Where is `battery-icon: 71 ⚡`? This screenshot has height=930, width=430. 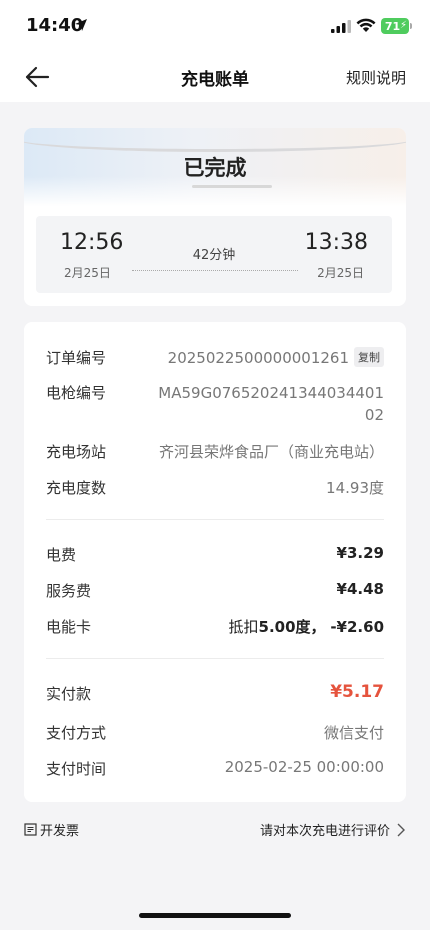
battery-icon: 71 ⚡ is located at coordinates (395, 26).